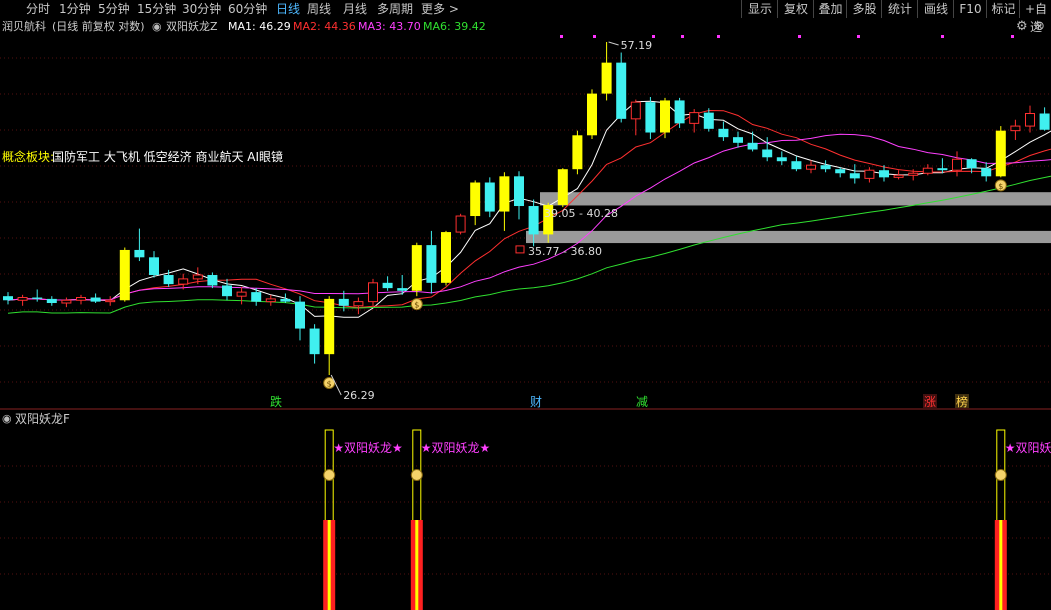 This screenshot has width=1051, height=610. I want to click on period-tab-0: 分时, so click(38, 9).